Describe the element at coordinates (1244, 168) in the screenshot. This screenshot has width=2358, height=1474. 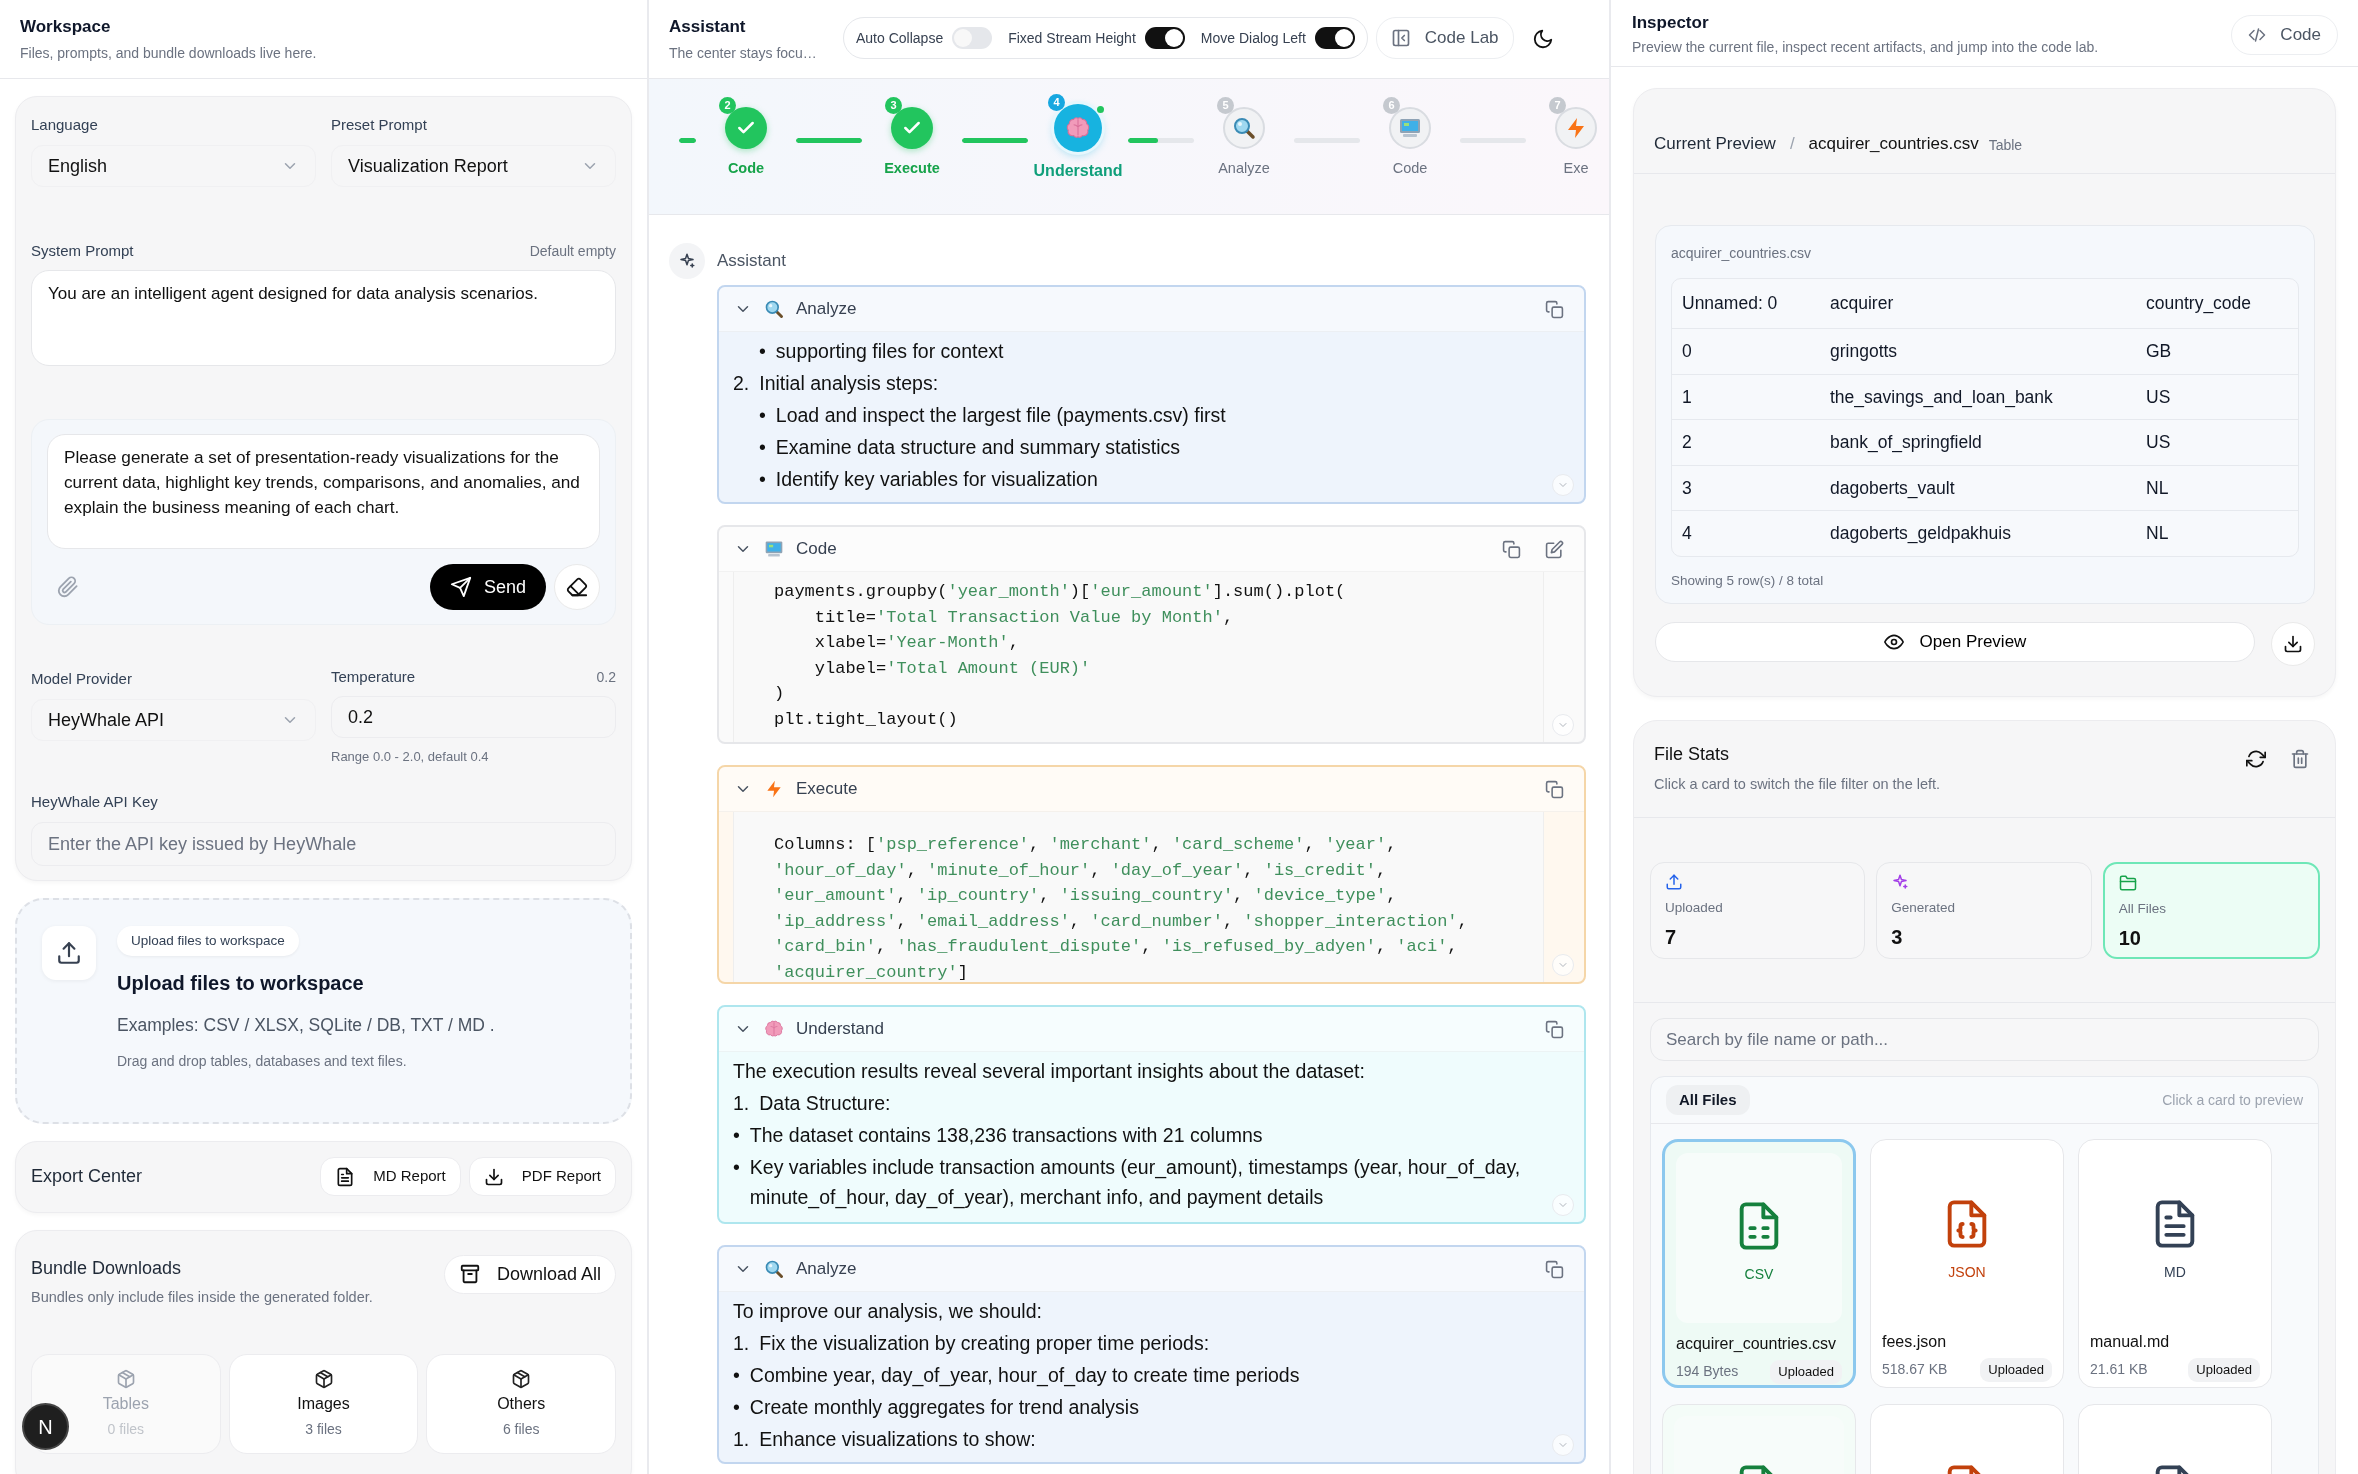
I see `step-label: Analyze` at that location.